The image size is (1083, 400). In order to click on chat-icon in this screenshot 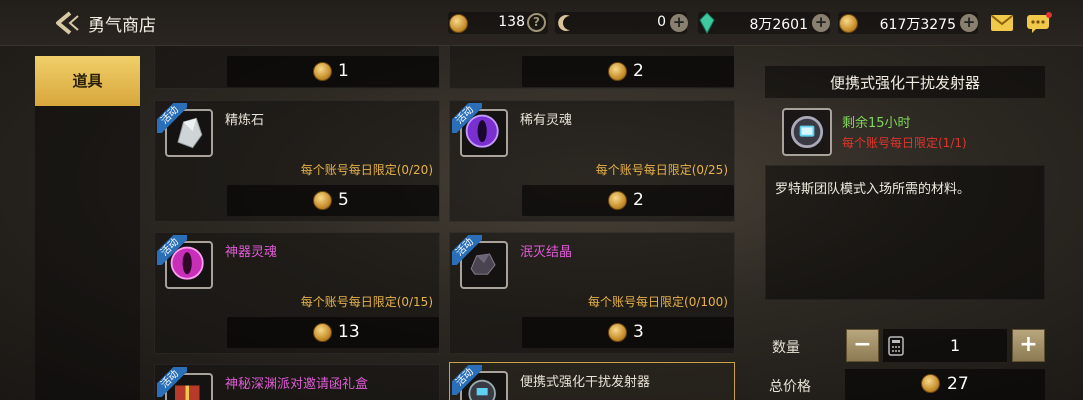, I will do `click(1039, 23)`.